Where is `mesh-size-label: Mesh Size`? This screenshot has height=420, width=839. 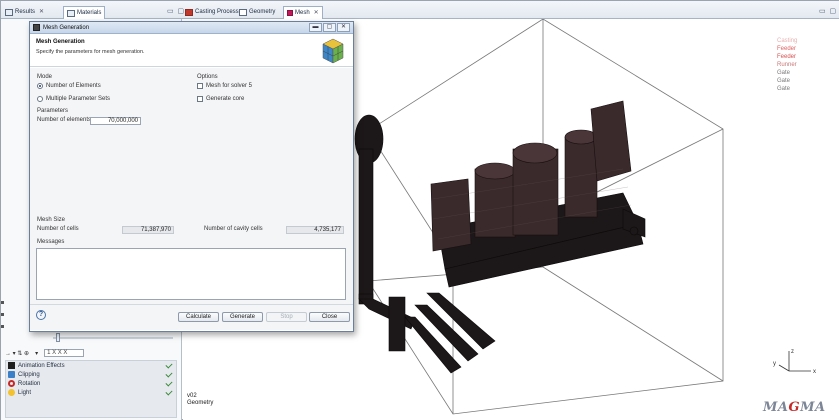
mesh-size-label: Mesh Size is located at coordinates (51, 220).